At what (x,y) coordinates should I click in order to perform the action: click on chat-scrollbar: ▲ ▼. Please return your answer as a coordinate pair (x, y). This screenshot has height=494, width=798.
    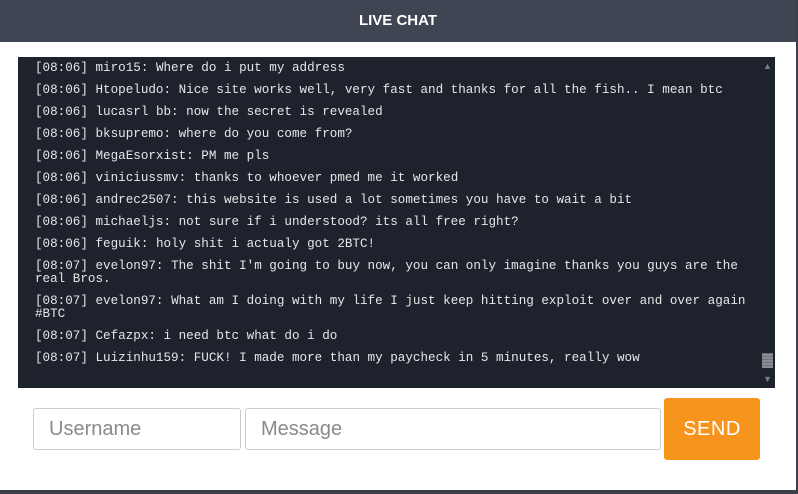
    Looking at the image, I should click on (767, 222).